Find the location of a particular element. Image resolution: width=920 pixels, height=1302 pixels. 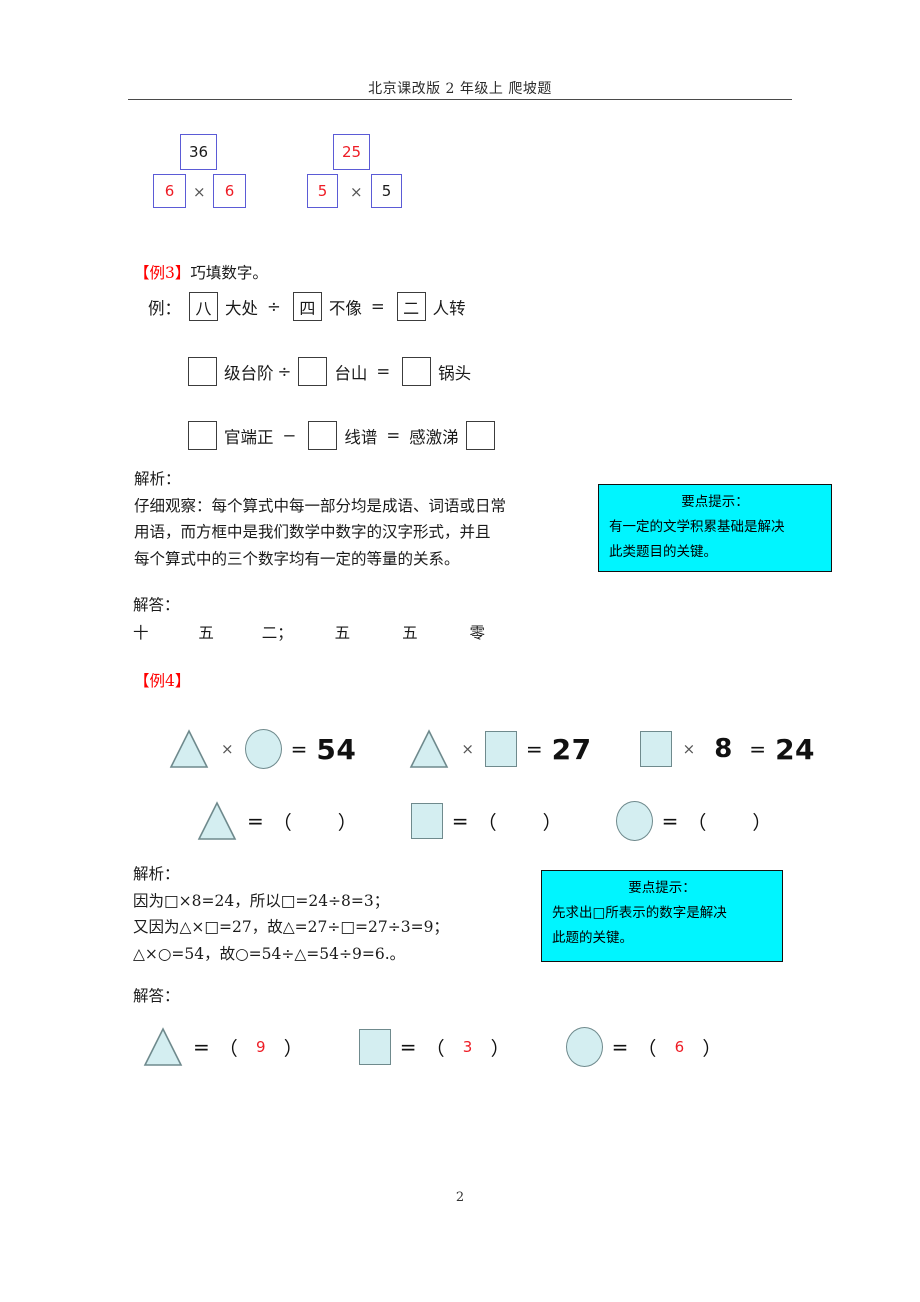

example-3-title: 巧填数字。 is located at coordinates (229, 273).